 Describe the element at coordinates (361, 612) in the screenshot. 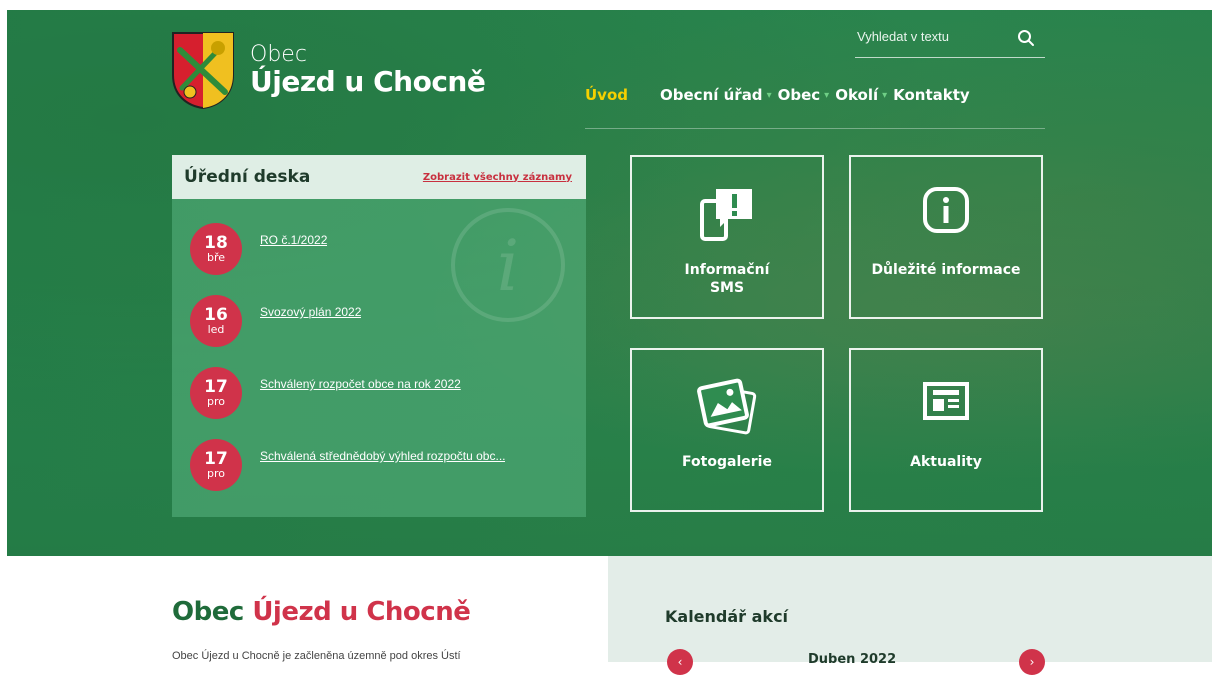

I see `about-title-name: Újezd u Chocně` at that location.